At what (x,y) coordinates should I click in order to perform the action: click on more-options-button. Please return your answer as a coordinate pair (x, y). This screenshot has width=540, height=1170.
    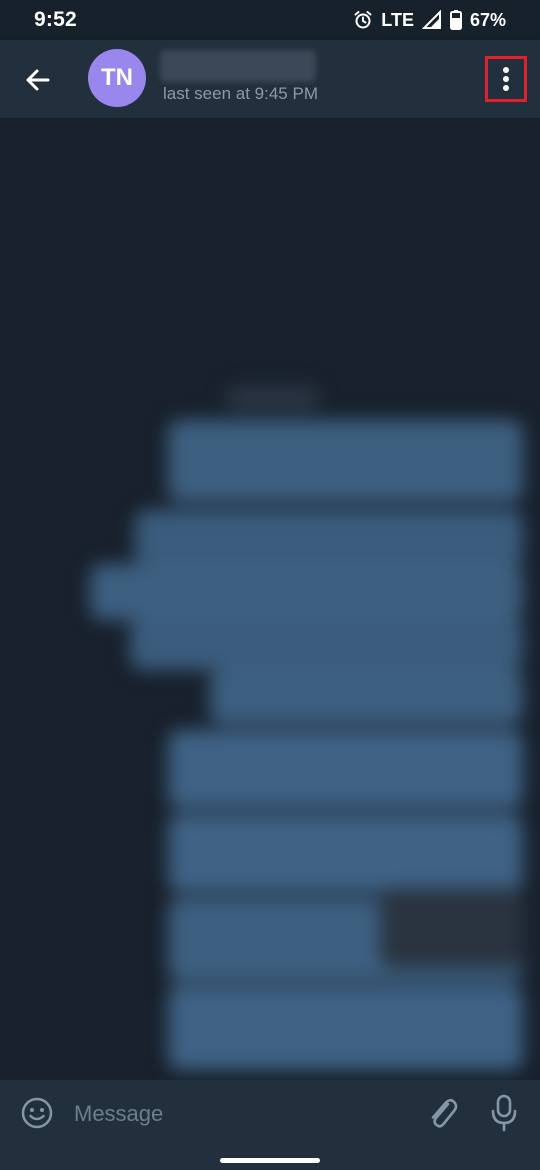
    Looking at the image, I should click on (506, 79).